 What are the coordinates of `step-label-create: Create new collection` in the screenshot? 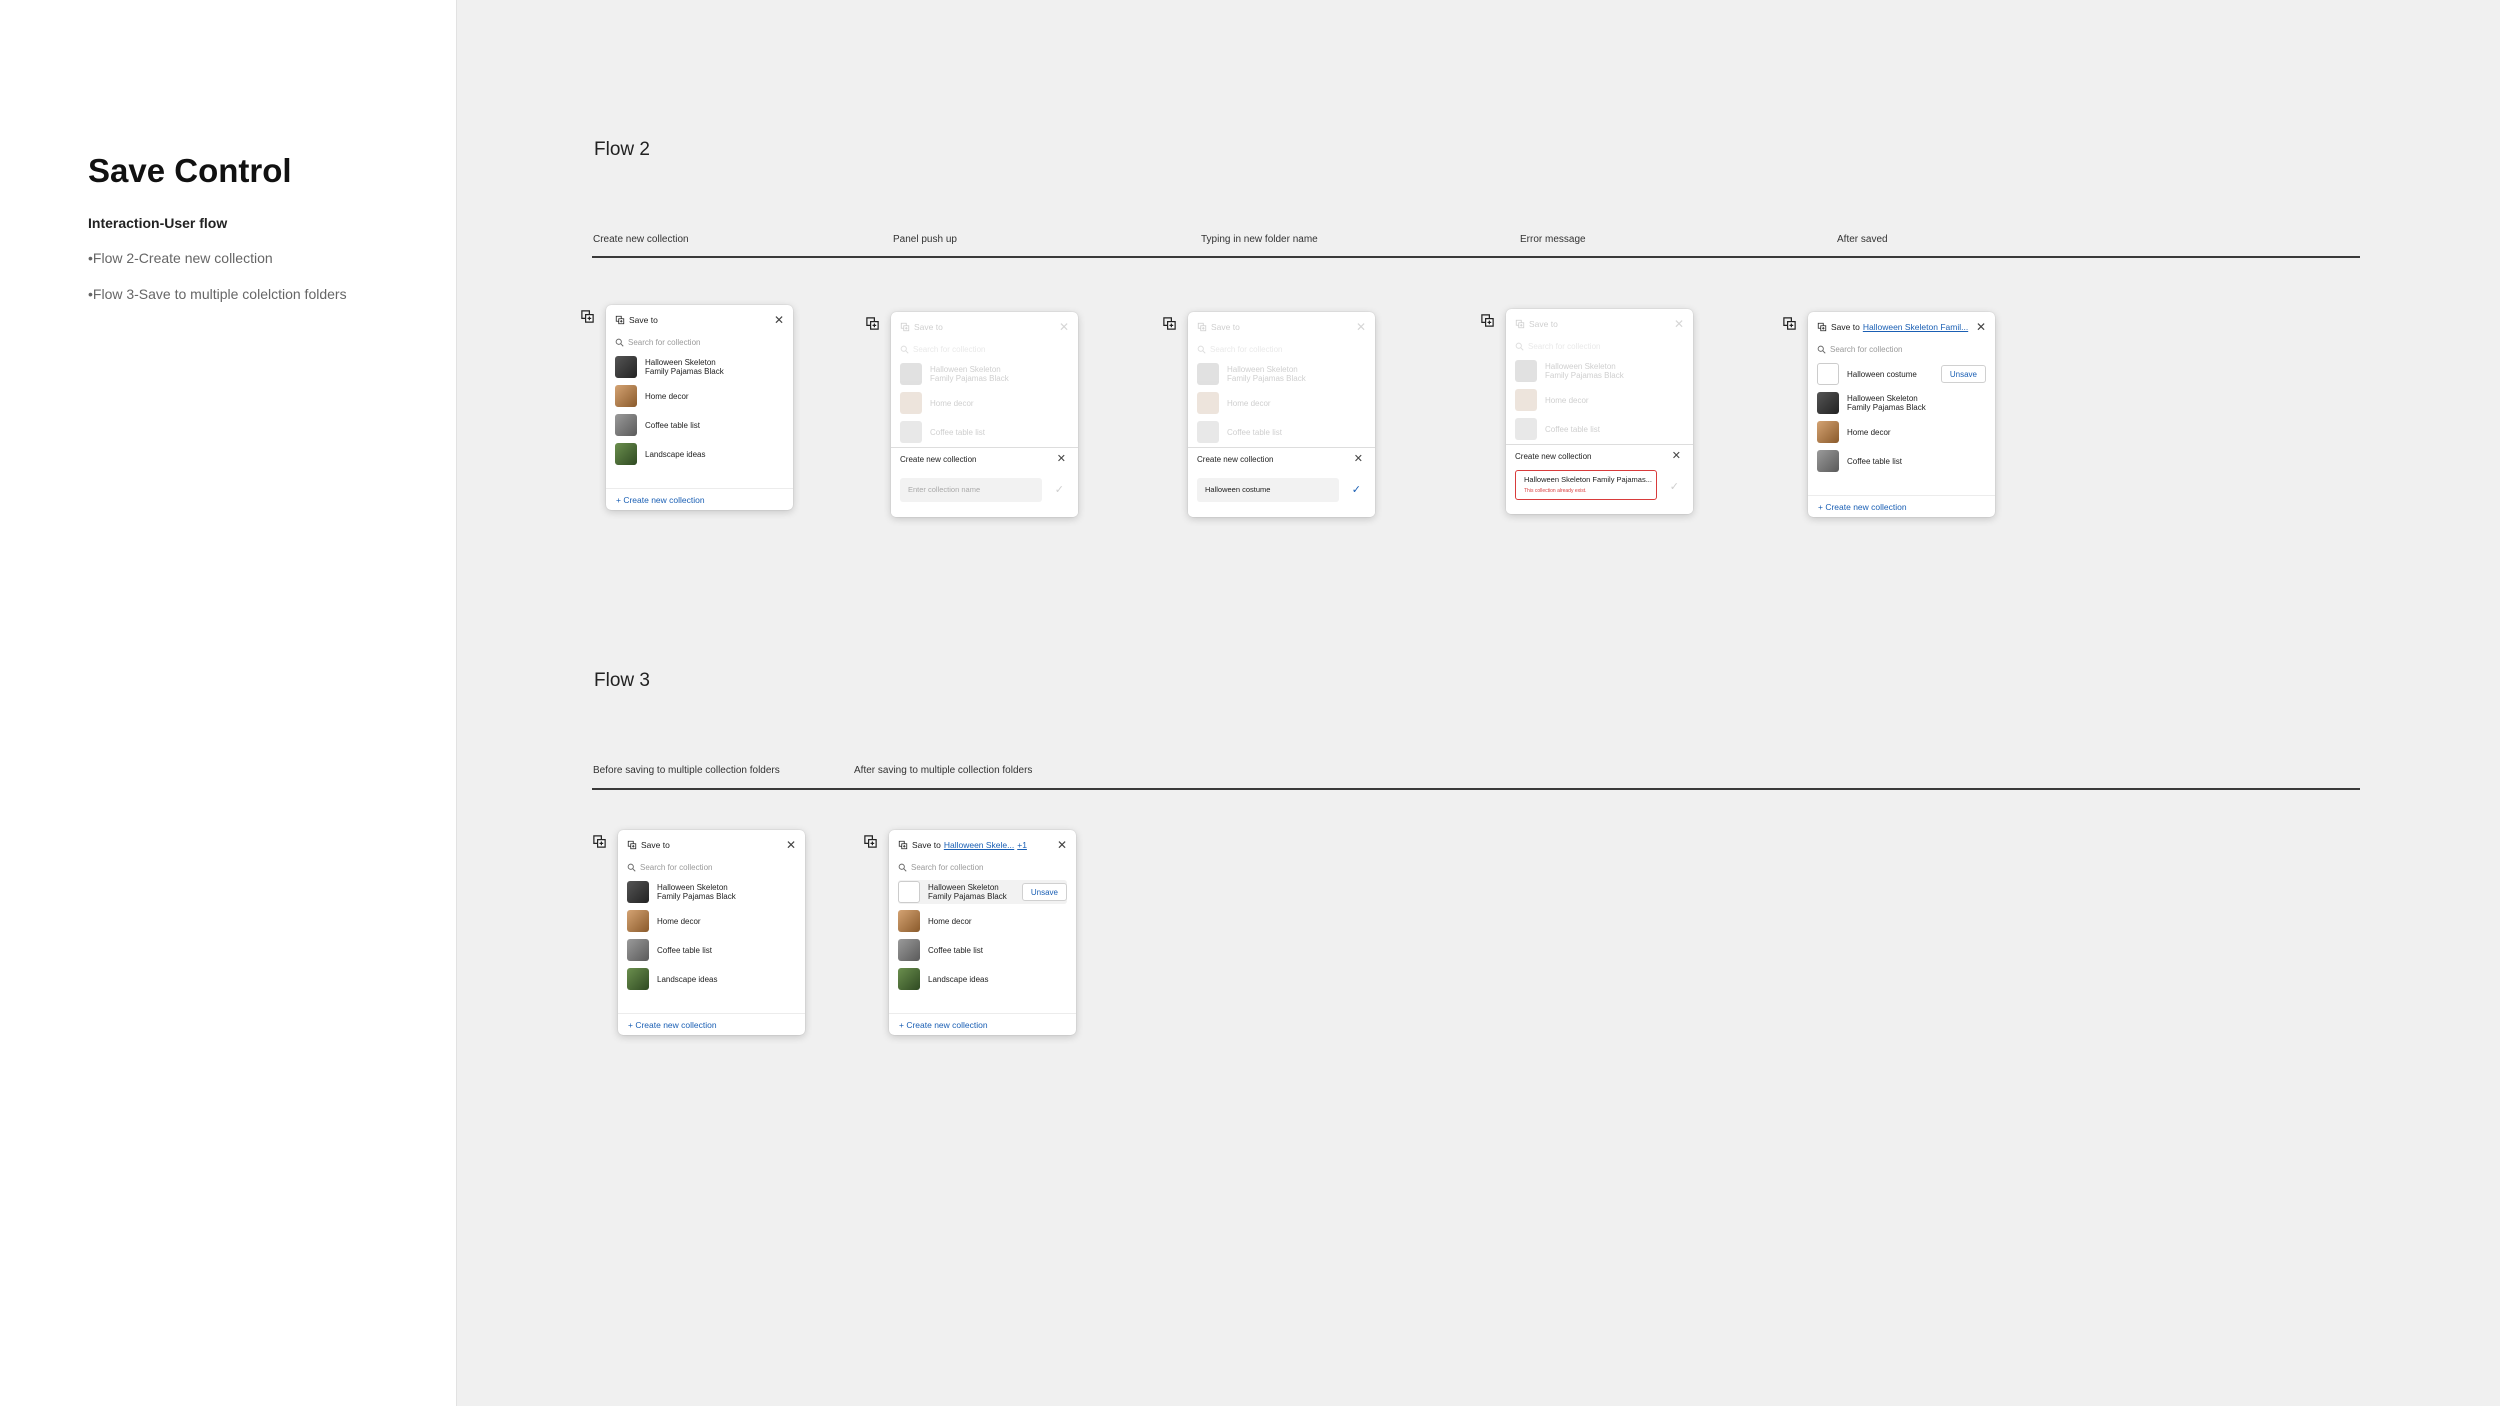 It's located at (641, 239).